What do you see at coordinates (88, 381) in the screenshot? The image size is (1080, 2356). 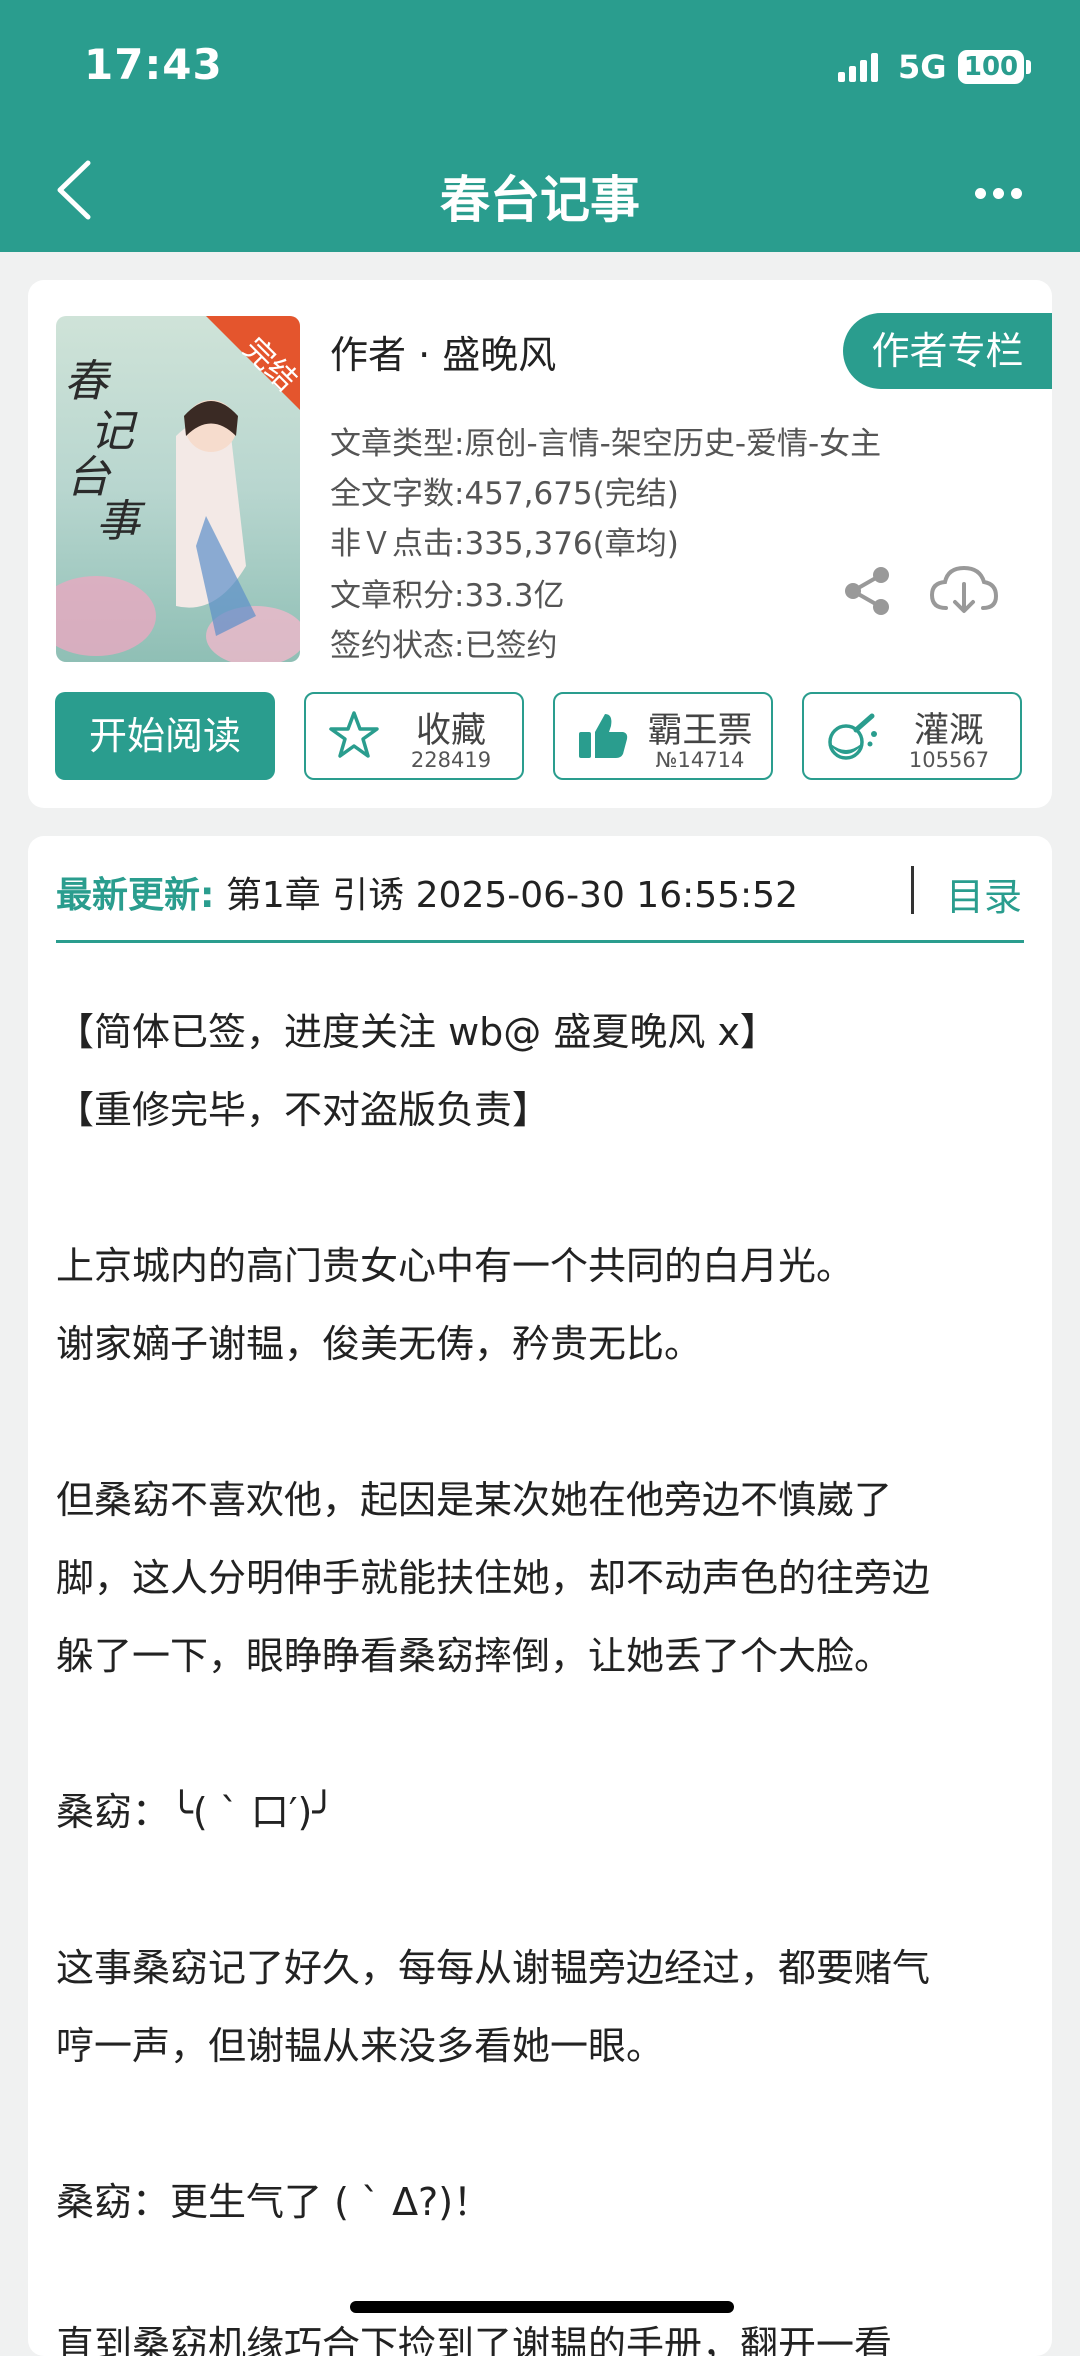 I see `svg-text: 春` at bounding box center [88, 381].